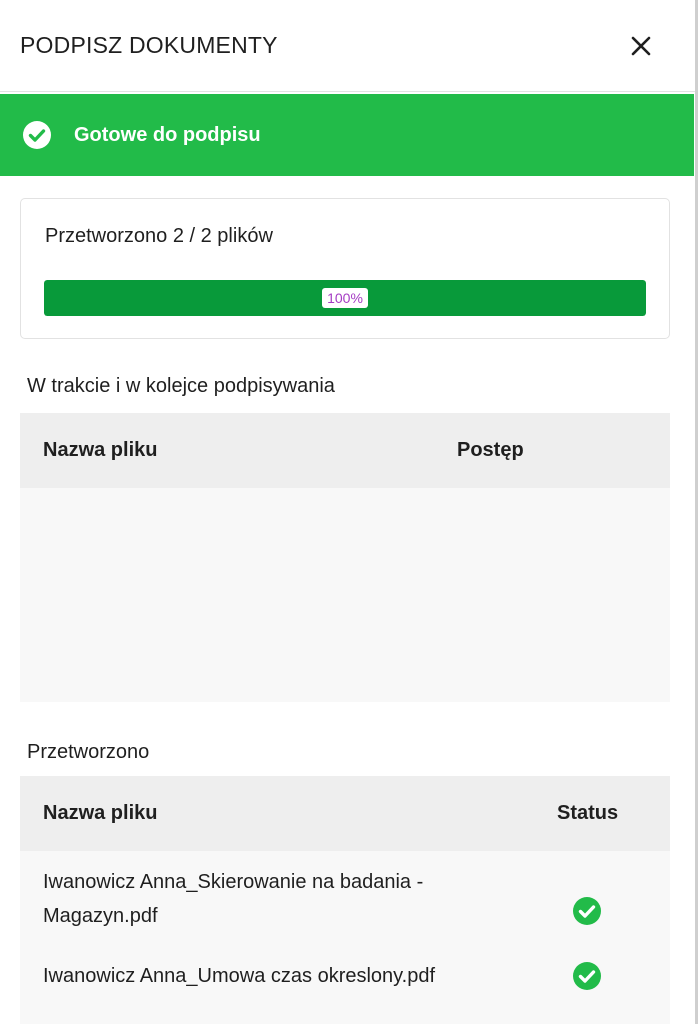 Image resolution: width=698 pixels, height=1024 pixels. Describe the element at coordinates (588, 813) in the screenshot. I see `column-header-status: Status` at that location.